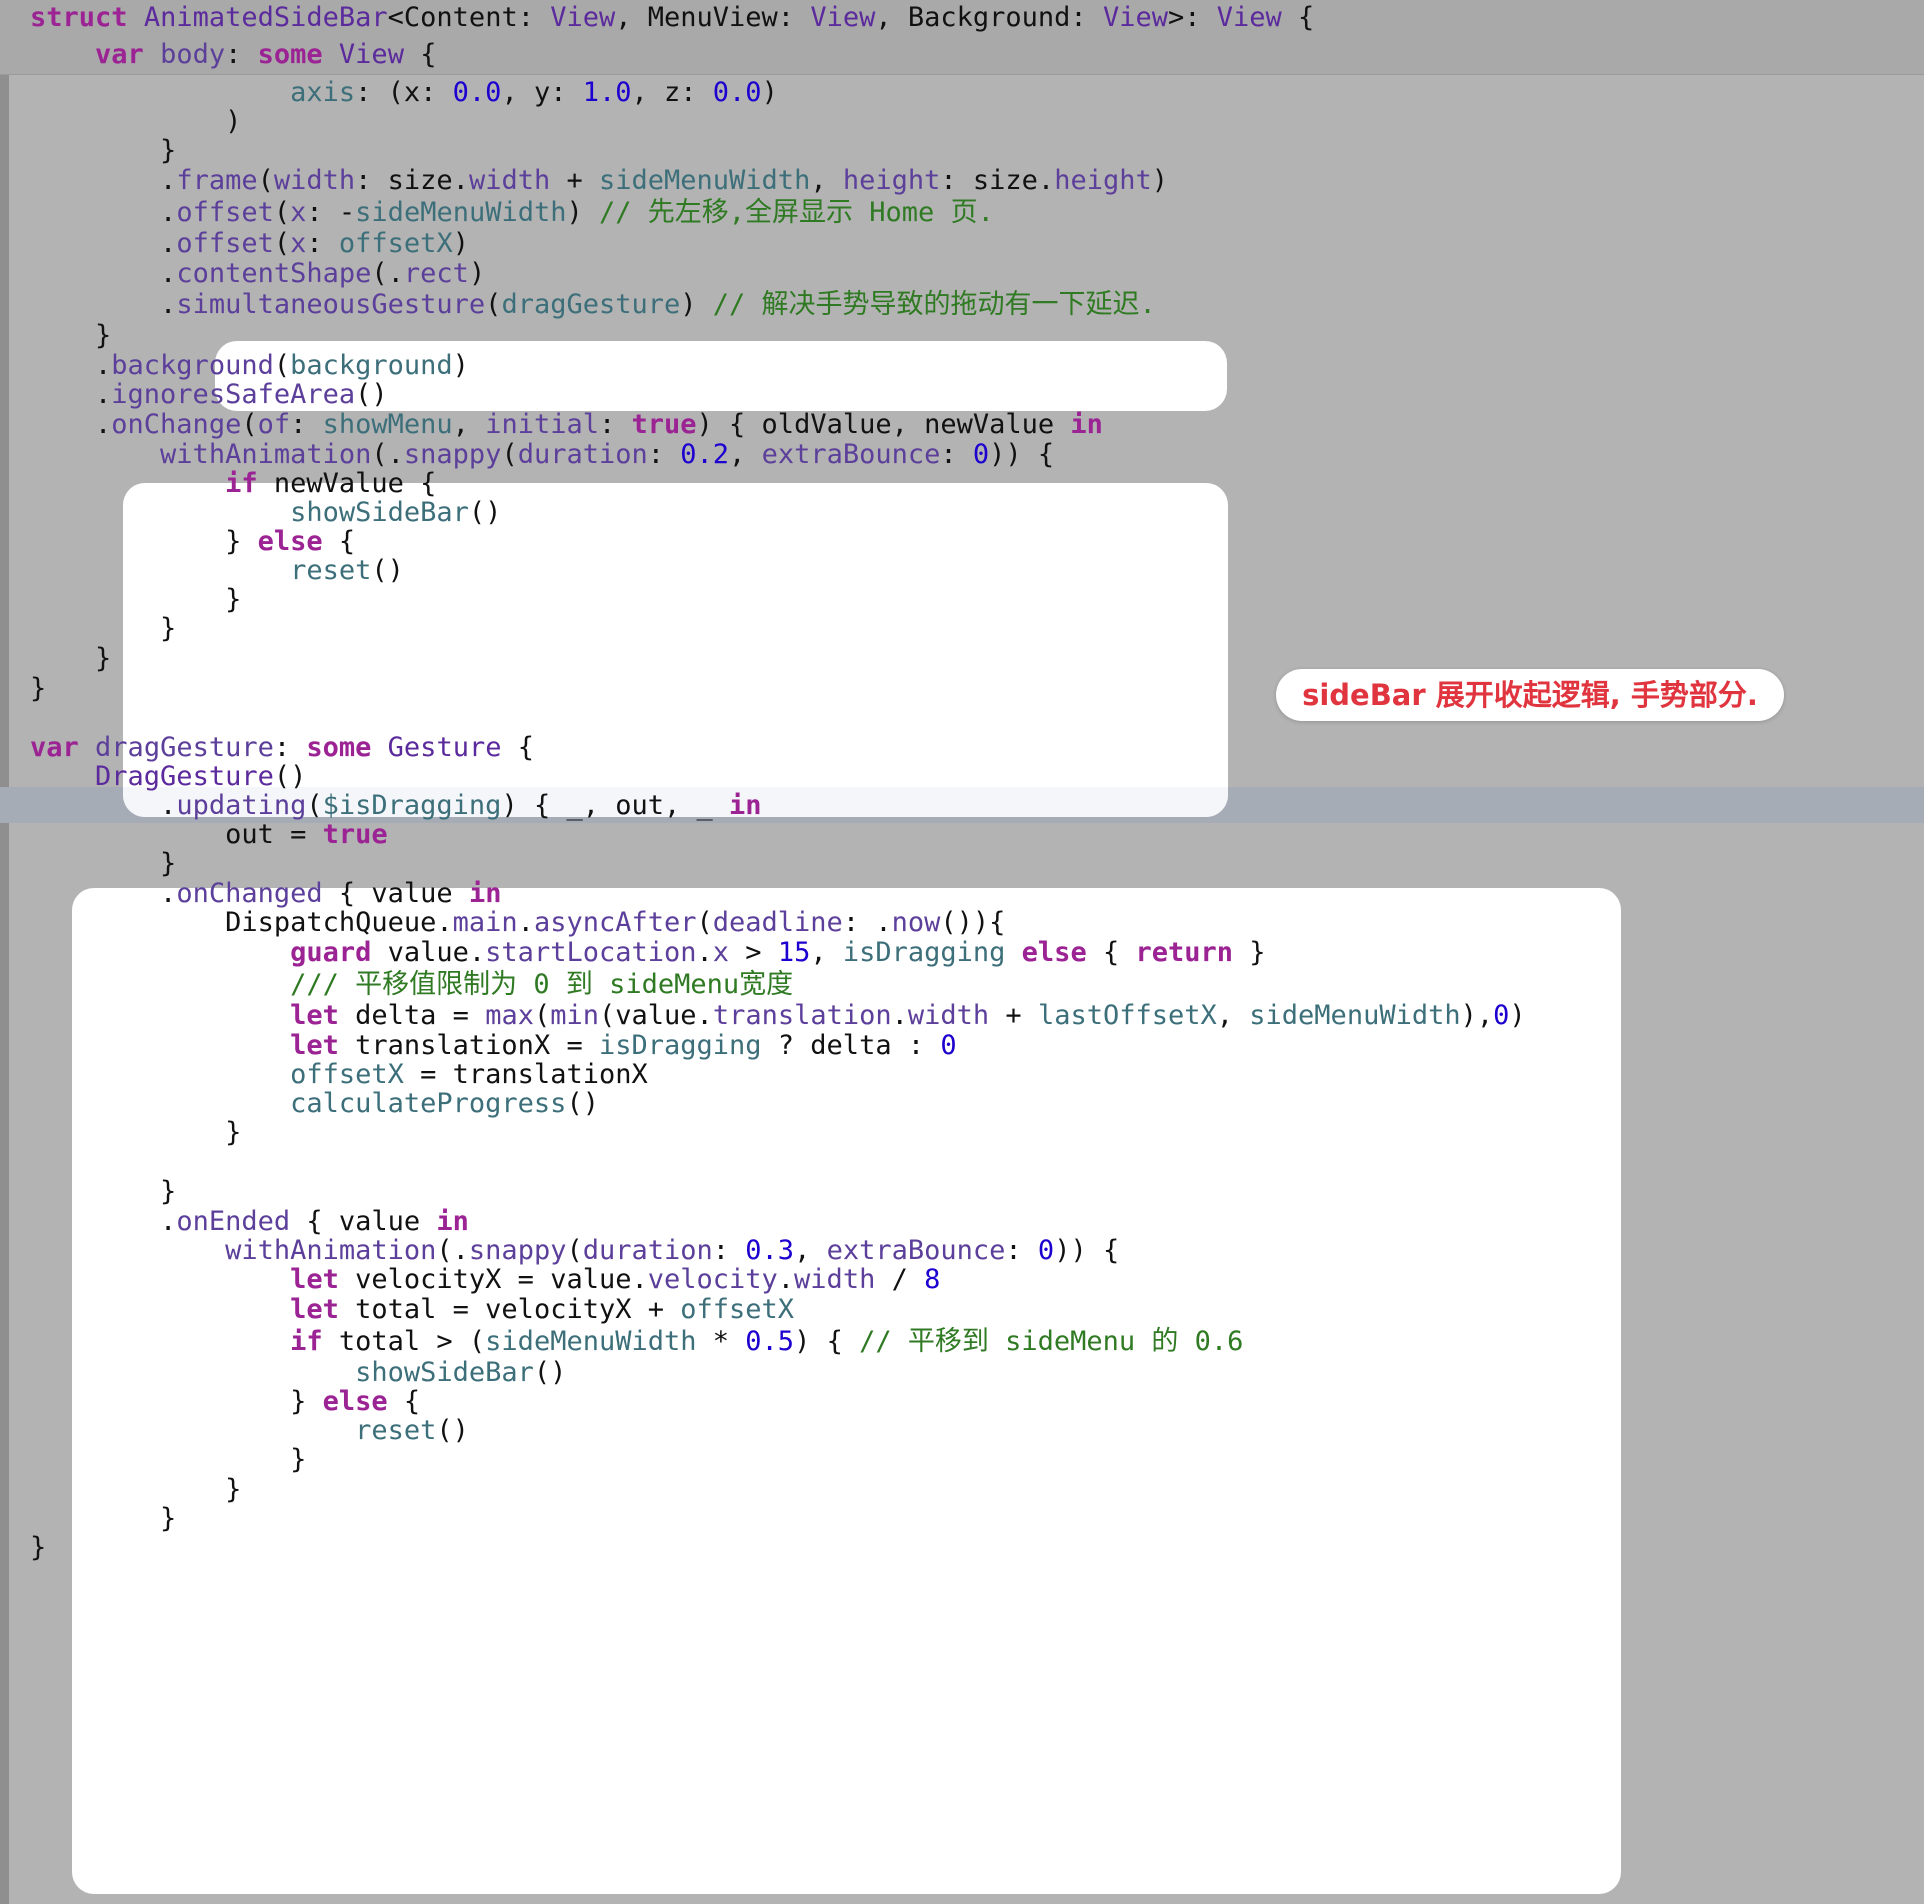  Describe the element at coordinates (802, 1015) in the screenshot. I see `code-token: translation` at that location.